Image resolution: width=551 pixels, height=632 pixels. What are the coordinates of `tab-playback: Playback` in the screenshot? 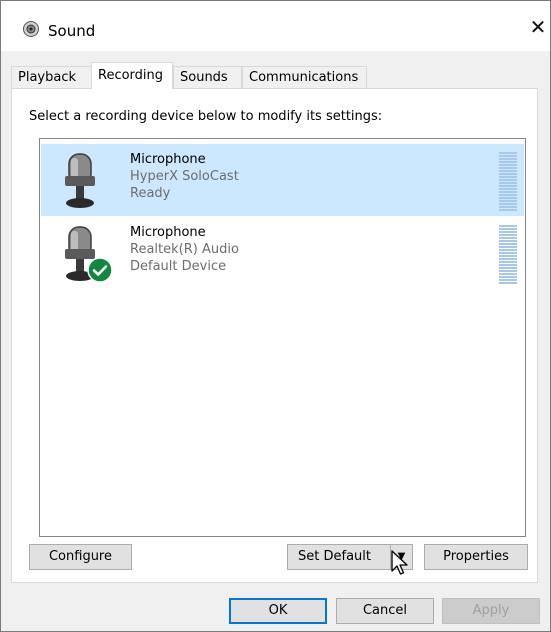 It's located at (51, 77).